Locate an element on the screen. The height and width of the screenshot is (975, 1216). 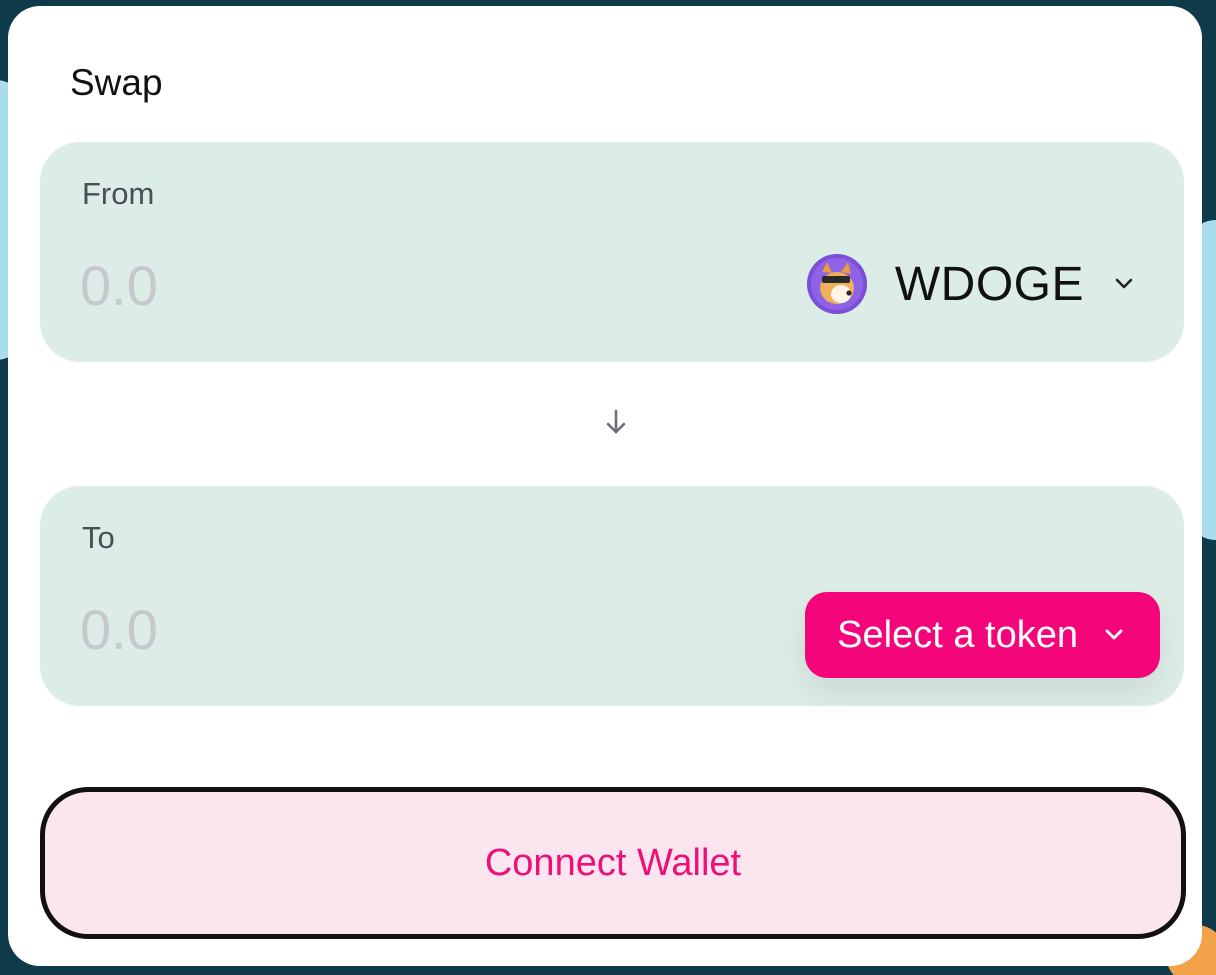
arrow-down-icon is located at coordinates (616, 422).